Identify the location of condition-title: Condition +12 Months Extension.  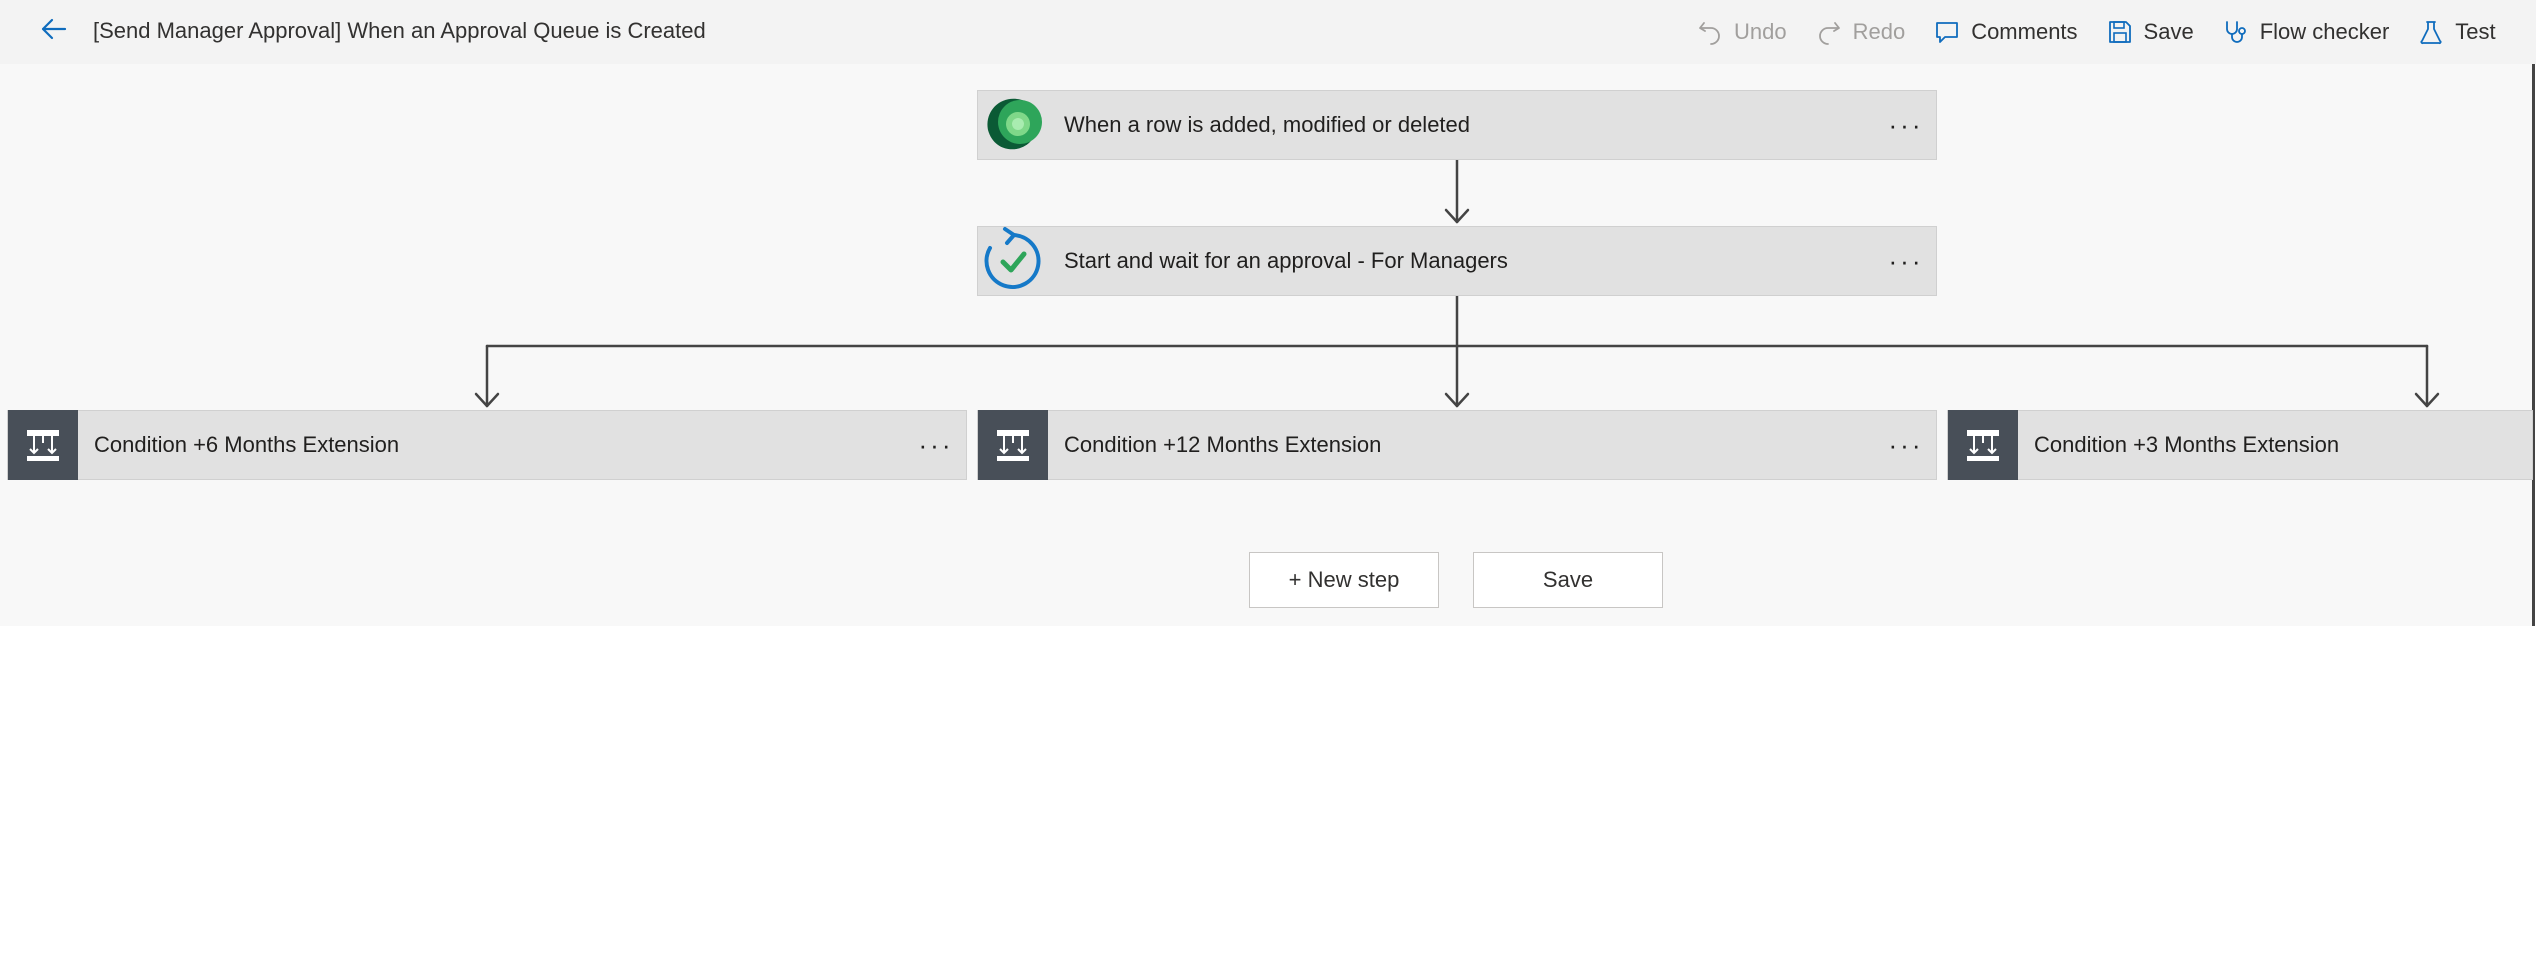
(1223, 444).